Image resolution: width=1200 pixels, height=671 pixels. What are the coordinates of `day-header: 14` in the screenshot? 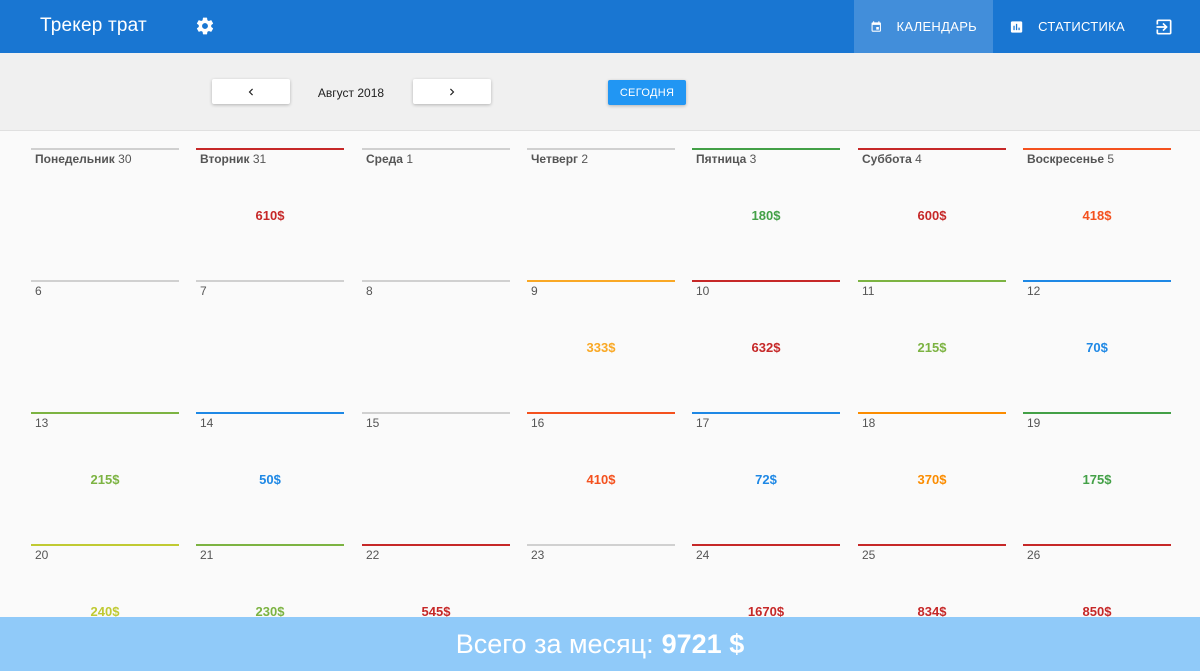 It's located at (206, 423).